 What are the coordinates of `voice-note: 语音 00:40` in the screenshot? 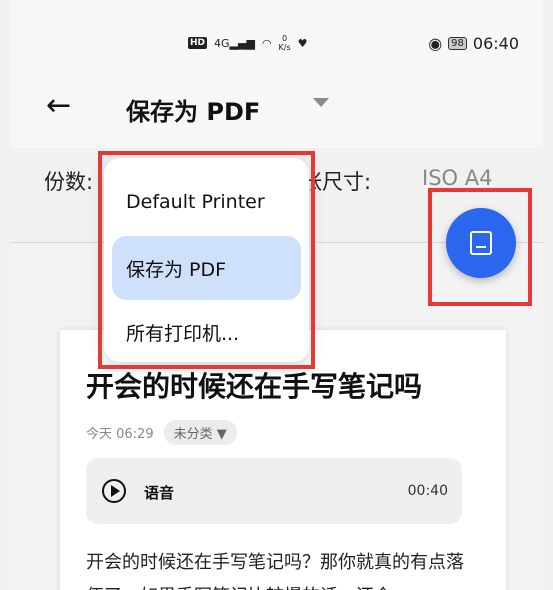 It's located at (274, 491).